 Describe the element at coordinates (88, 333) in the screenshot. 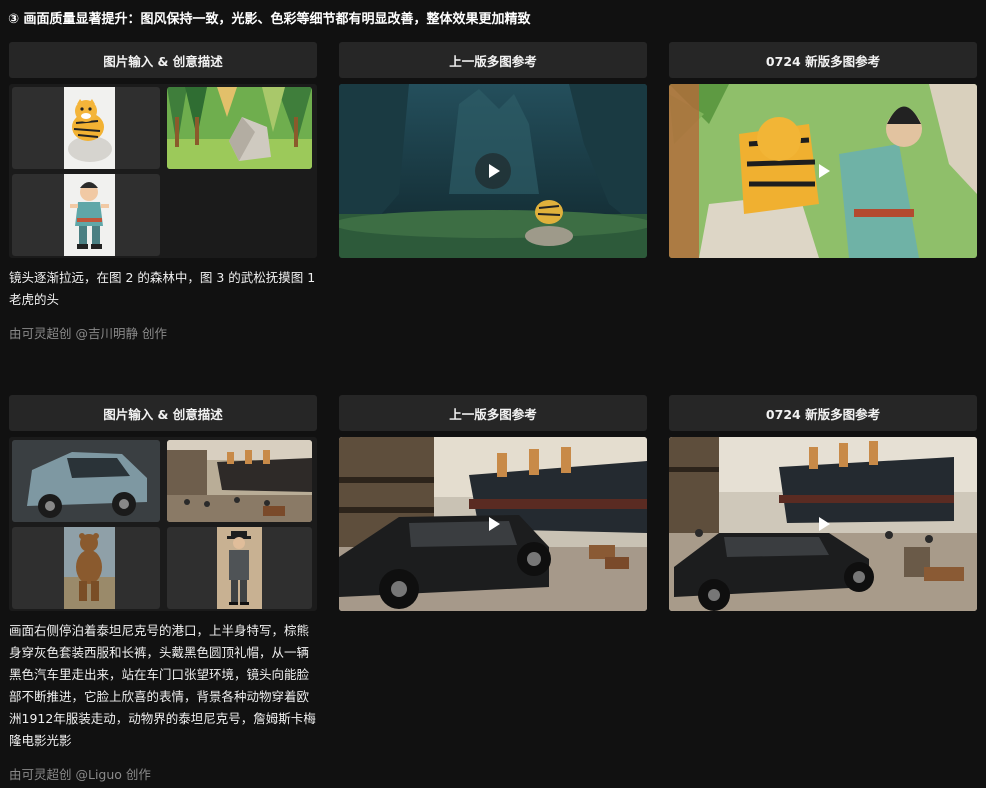

I see `example-credit: 由可灵超创 @吉川明静 创作` at that location.